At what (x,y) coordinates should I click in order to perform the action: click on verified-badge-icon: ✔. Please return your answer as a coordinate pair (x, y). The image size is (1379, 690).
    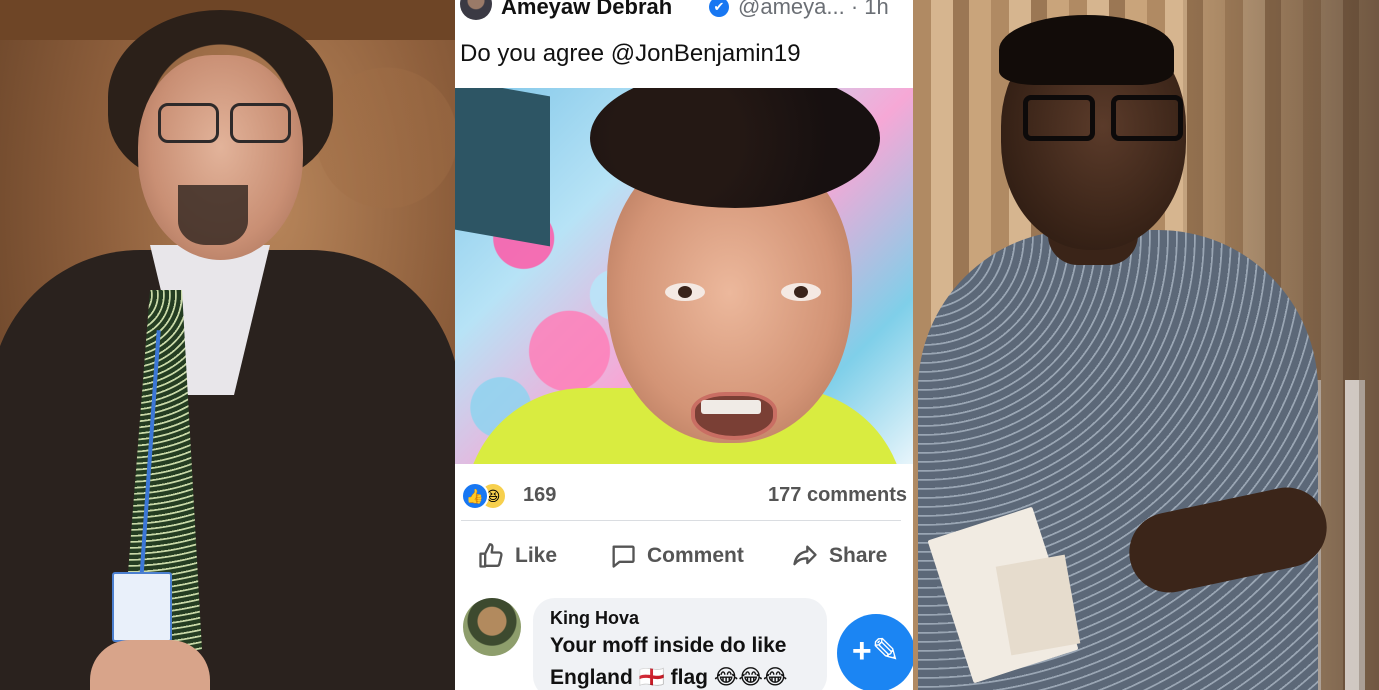
    Looking at the image, I should click on (719, 8).